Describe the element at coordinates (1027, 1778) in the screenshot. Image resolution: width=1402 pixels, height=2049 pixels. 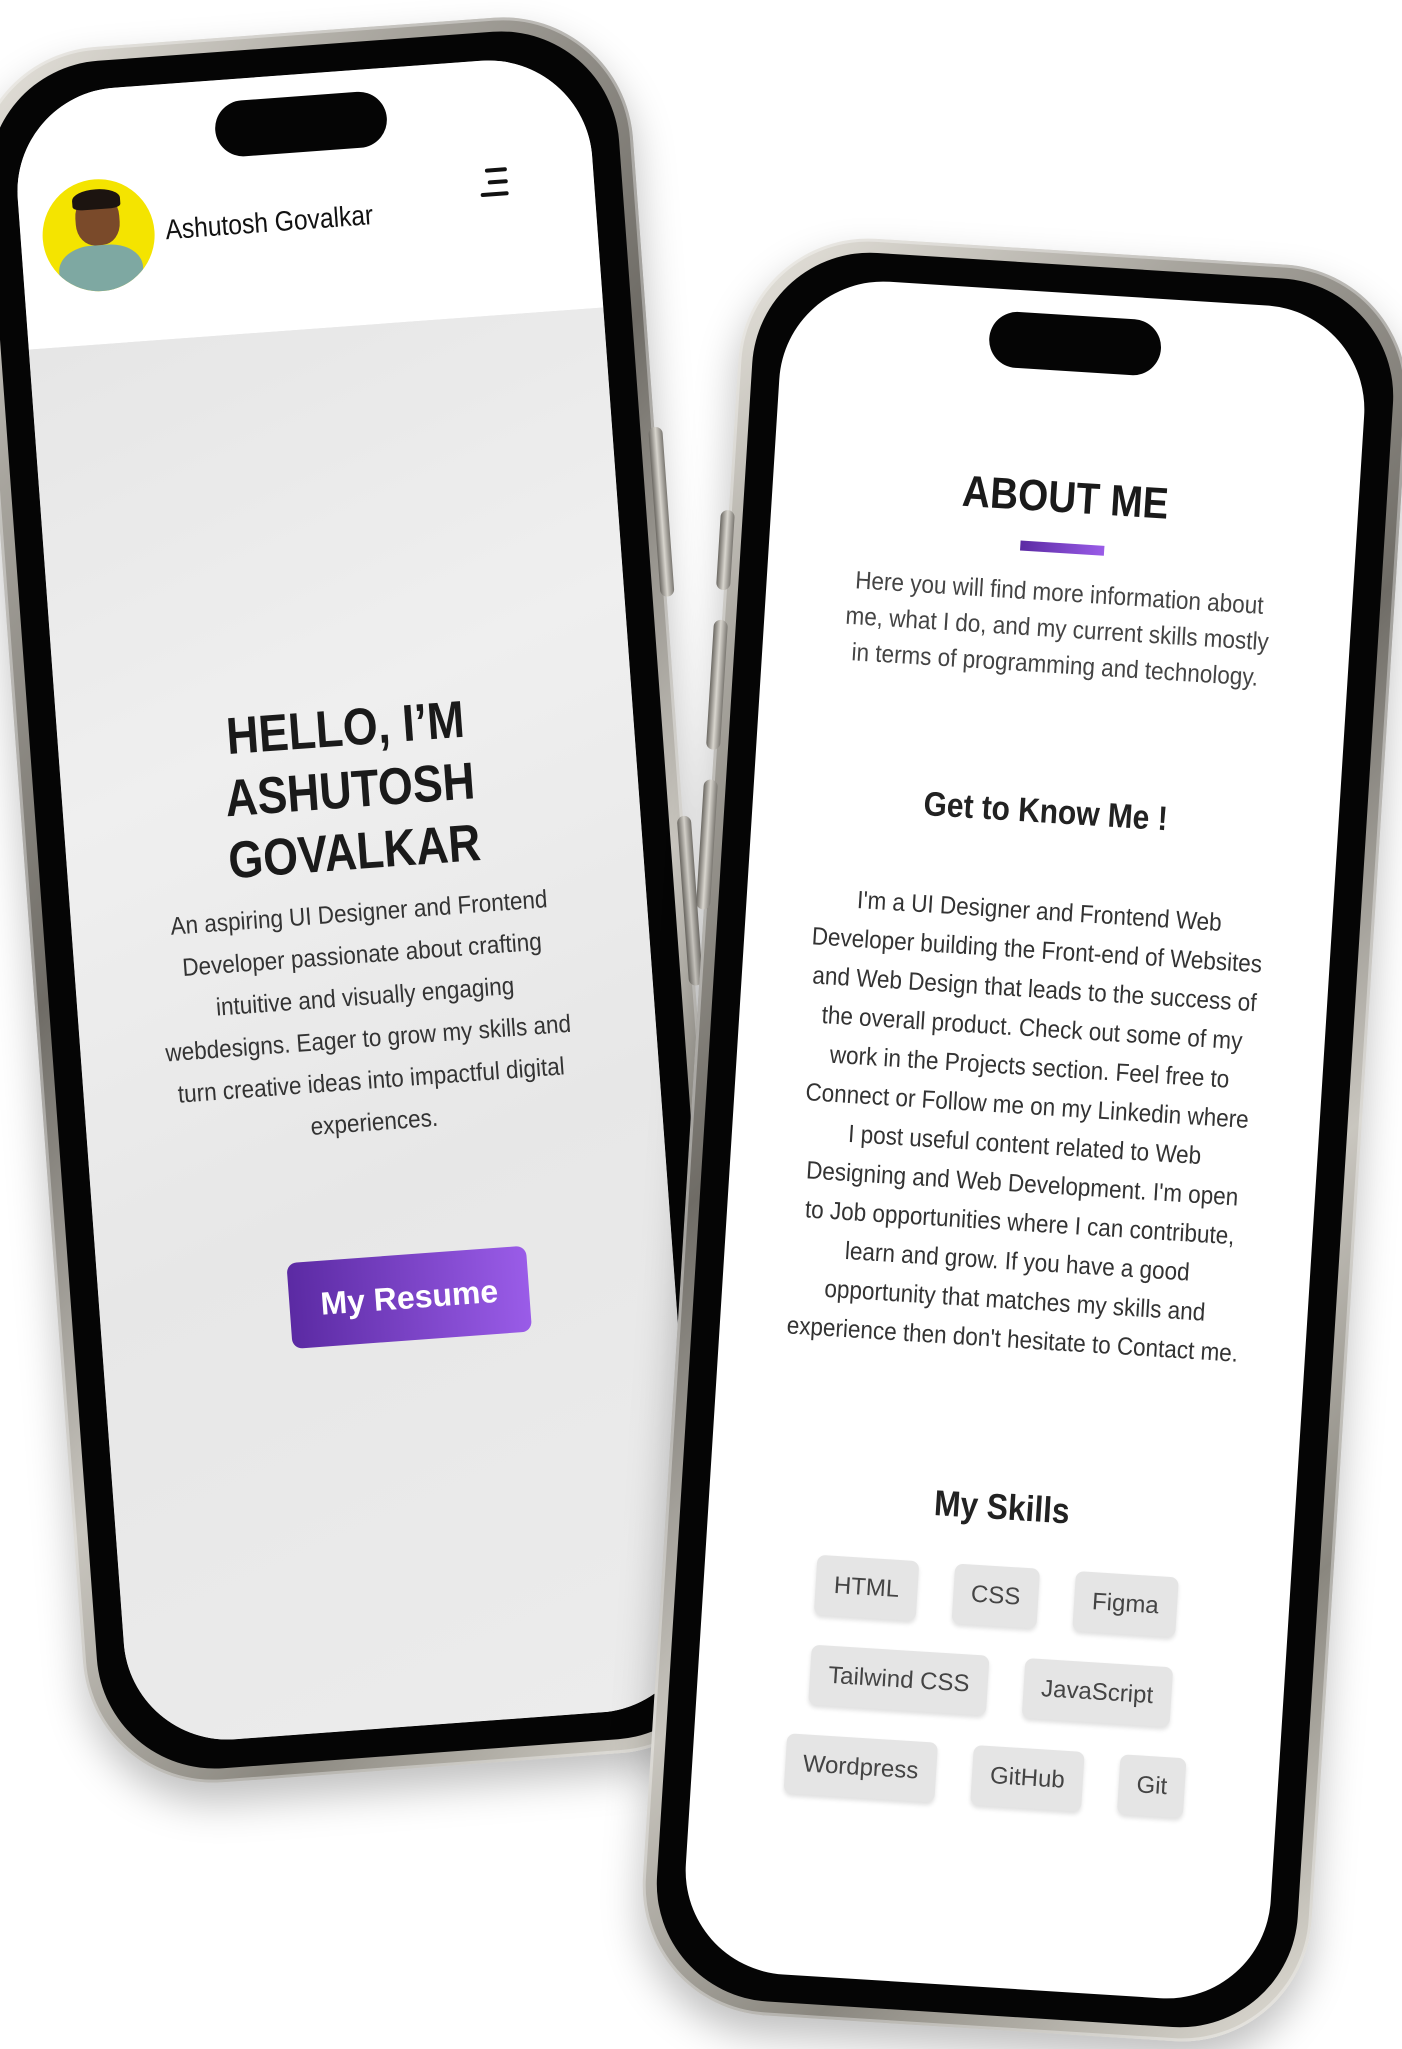
I see `skill-chip: GitHub` at that location.